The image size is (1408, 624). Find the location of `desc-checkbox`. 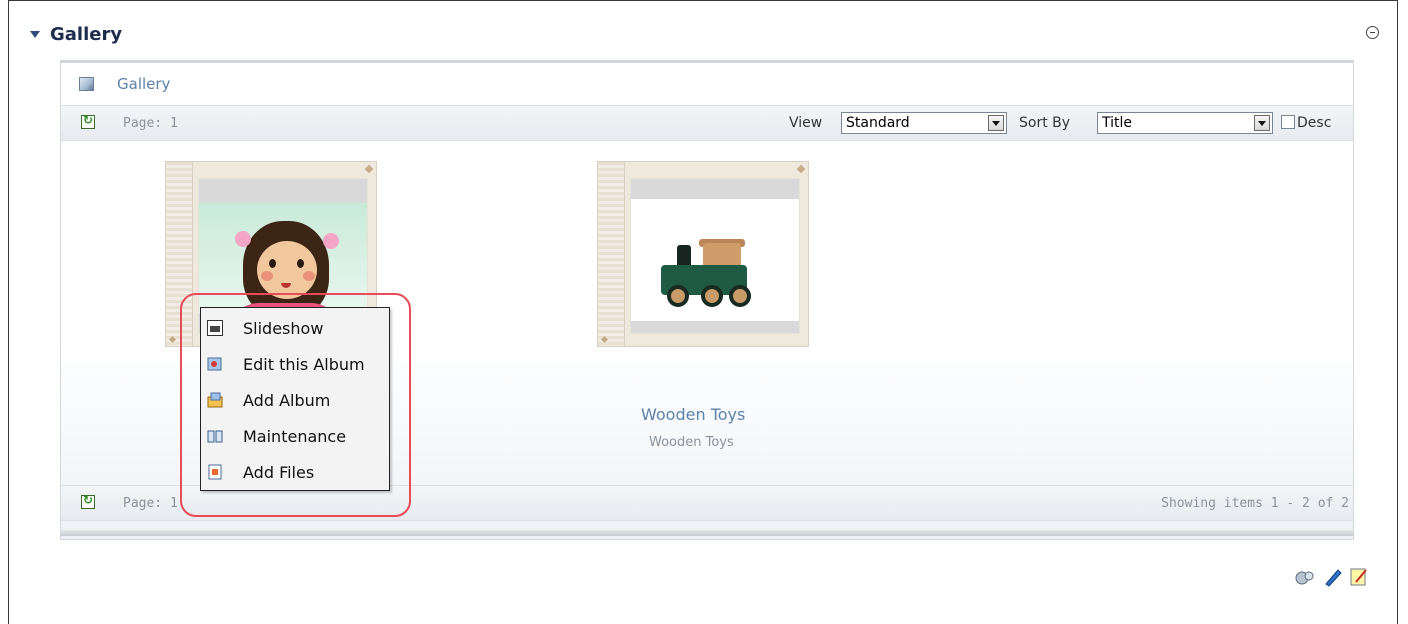

desc-checkbox is located at coordinates (1288, 122).